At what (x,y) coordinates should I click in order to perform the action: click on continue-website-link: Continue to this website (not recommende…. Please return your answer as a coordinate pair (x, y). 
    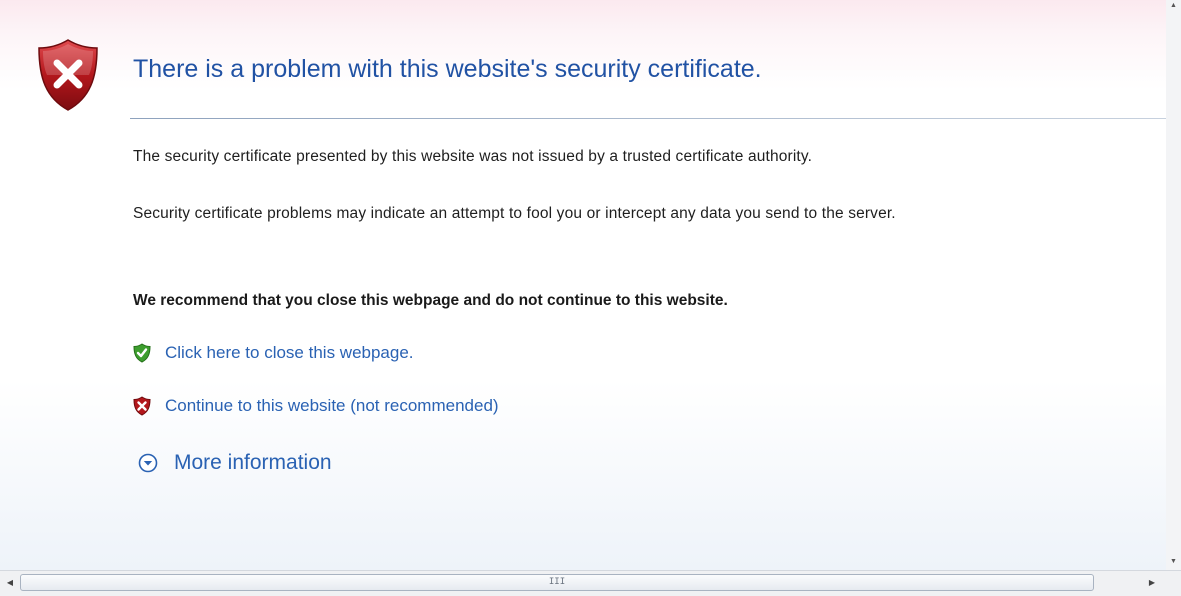
    Looking at the image, I should click on (316, 406).